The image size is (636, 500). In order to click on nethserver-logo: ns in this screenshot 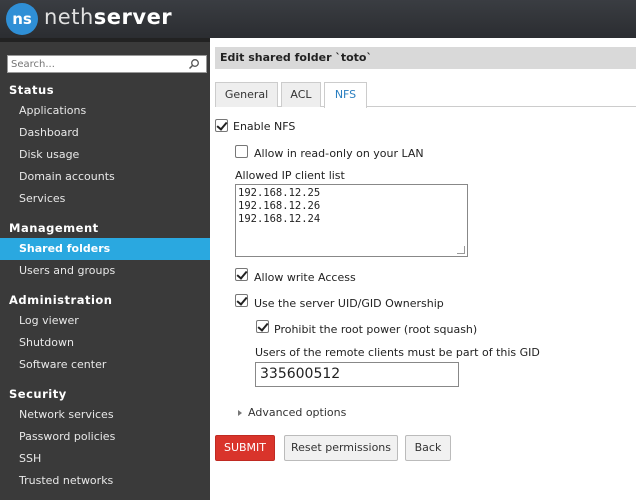, I will do `click(22, 19)`.